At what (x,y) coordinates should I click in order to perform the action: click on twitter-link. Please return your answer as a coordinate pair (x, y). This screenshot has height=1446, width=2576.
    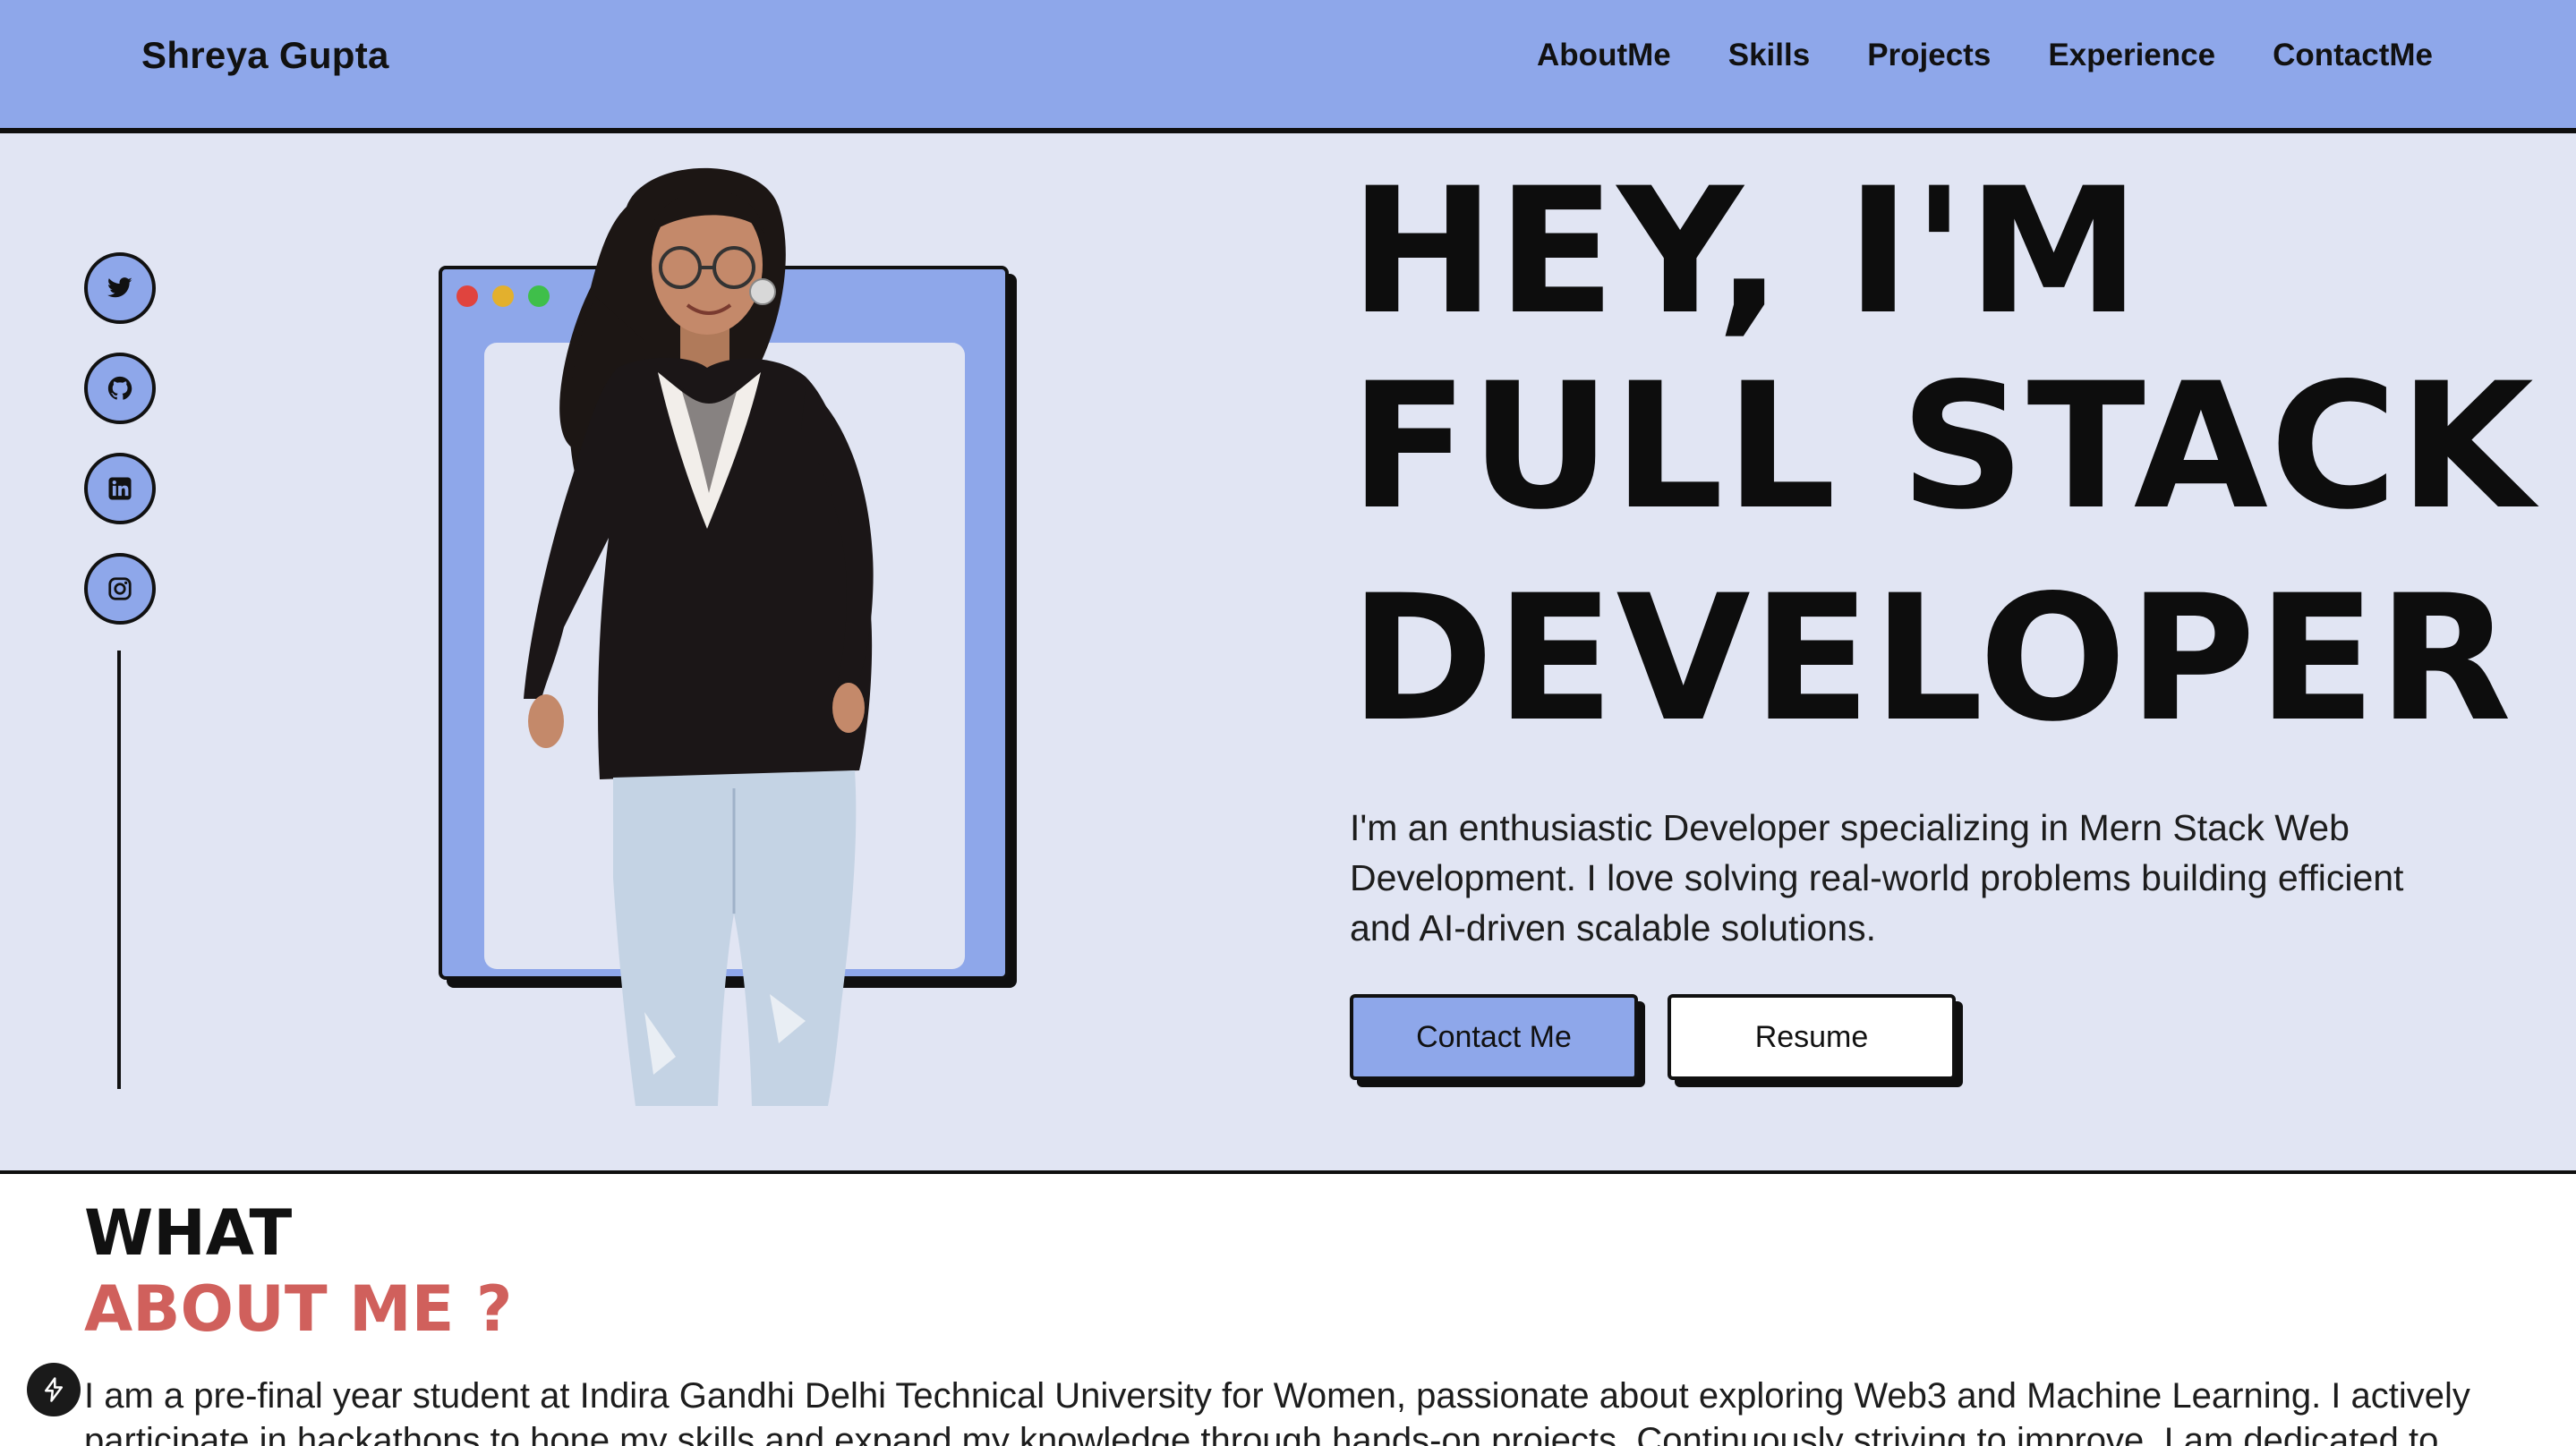
    Looking at the image, I should click on (120, 288).